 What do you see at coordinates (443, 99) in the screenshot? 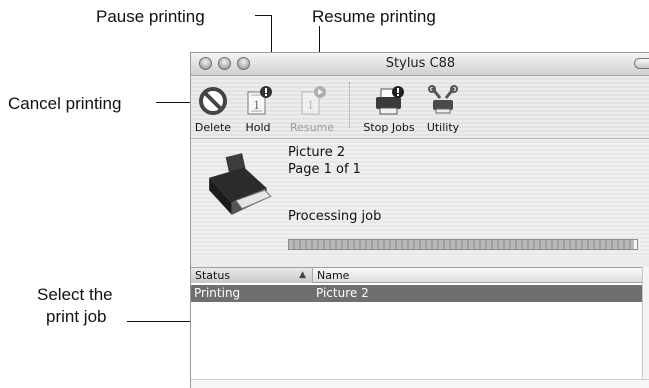
I see `utility-tools-icon` at bounding box center [443, 99].